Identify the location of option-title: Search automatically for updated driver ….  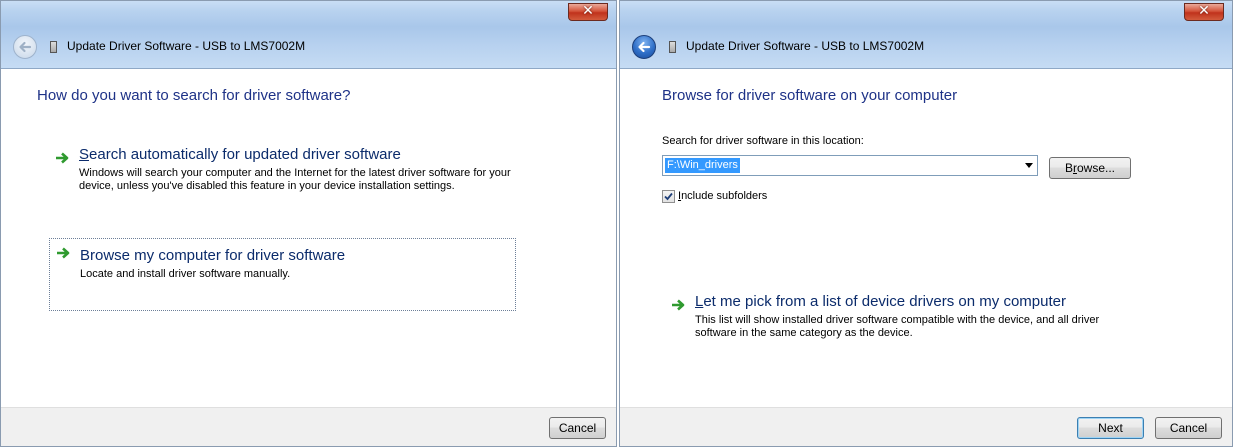
(240, 154).